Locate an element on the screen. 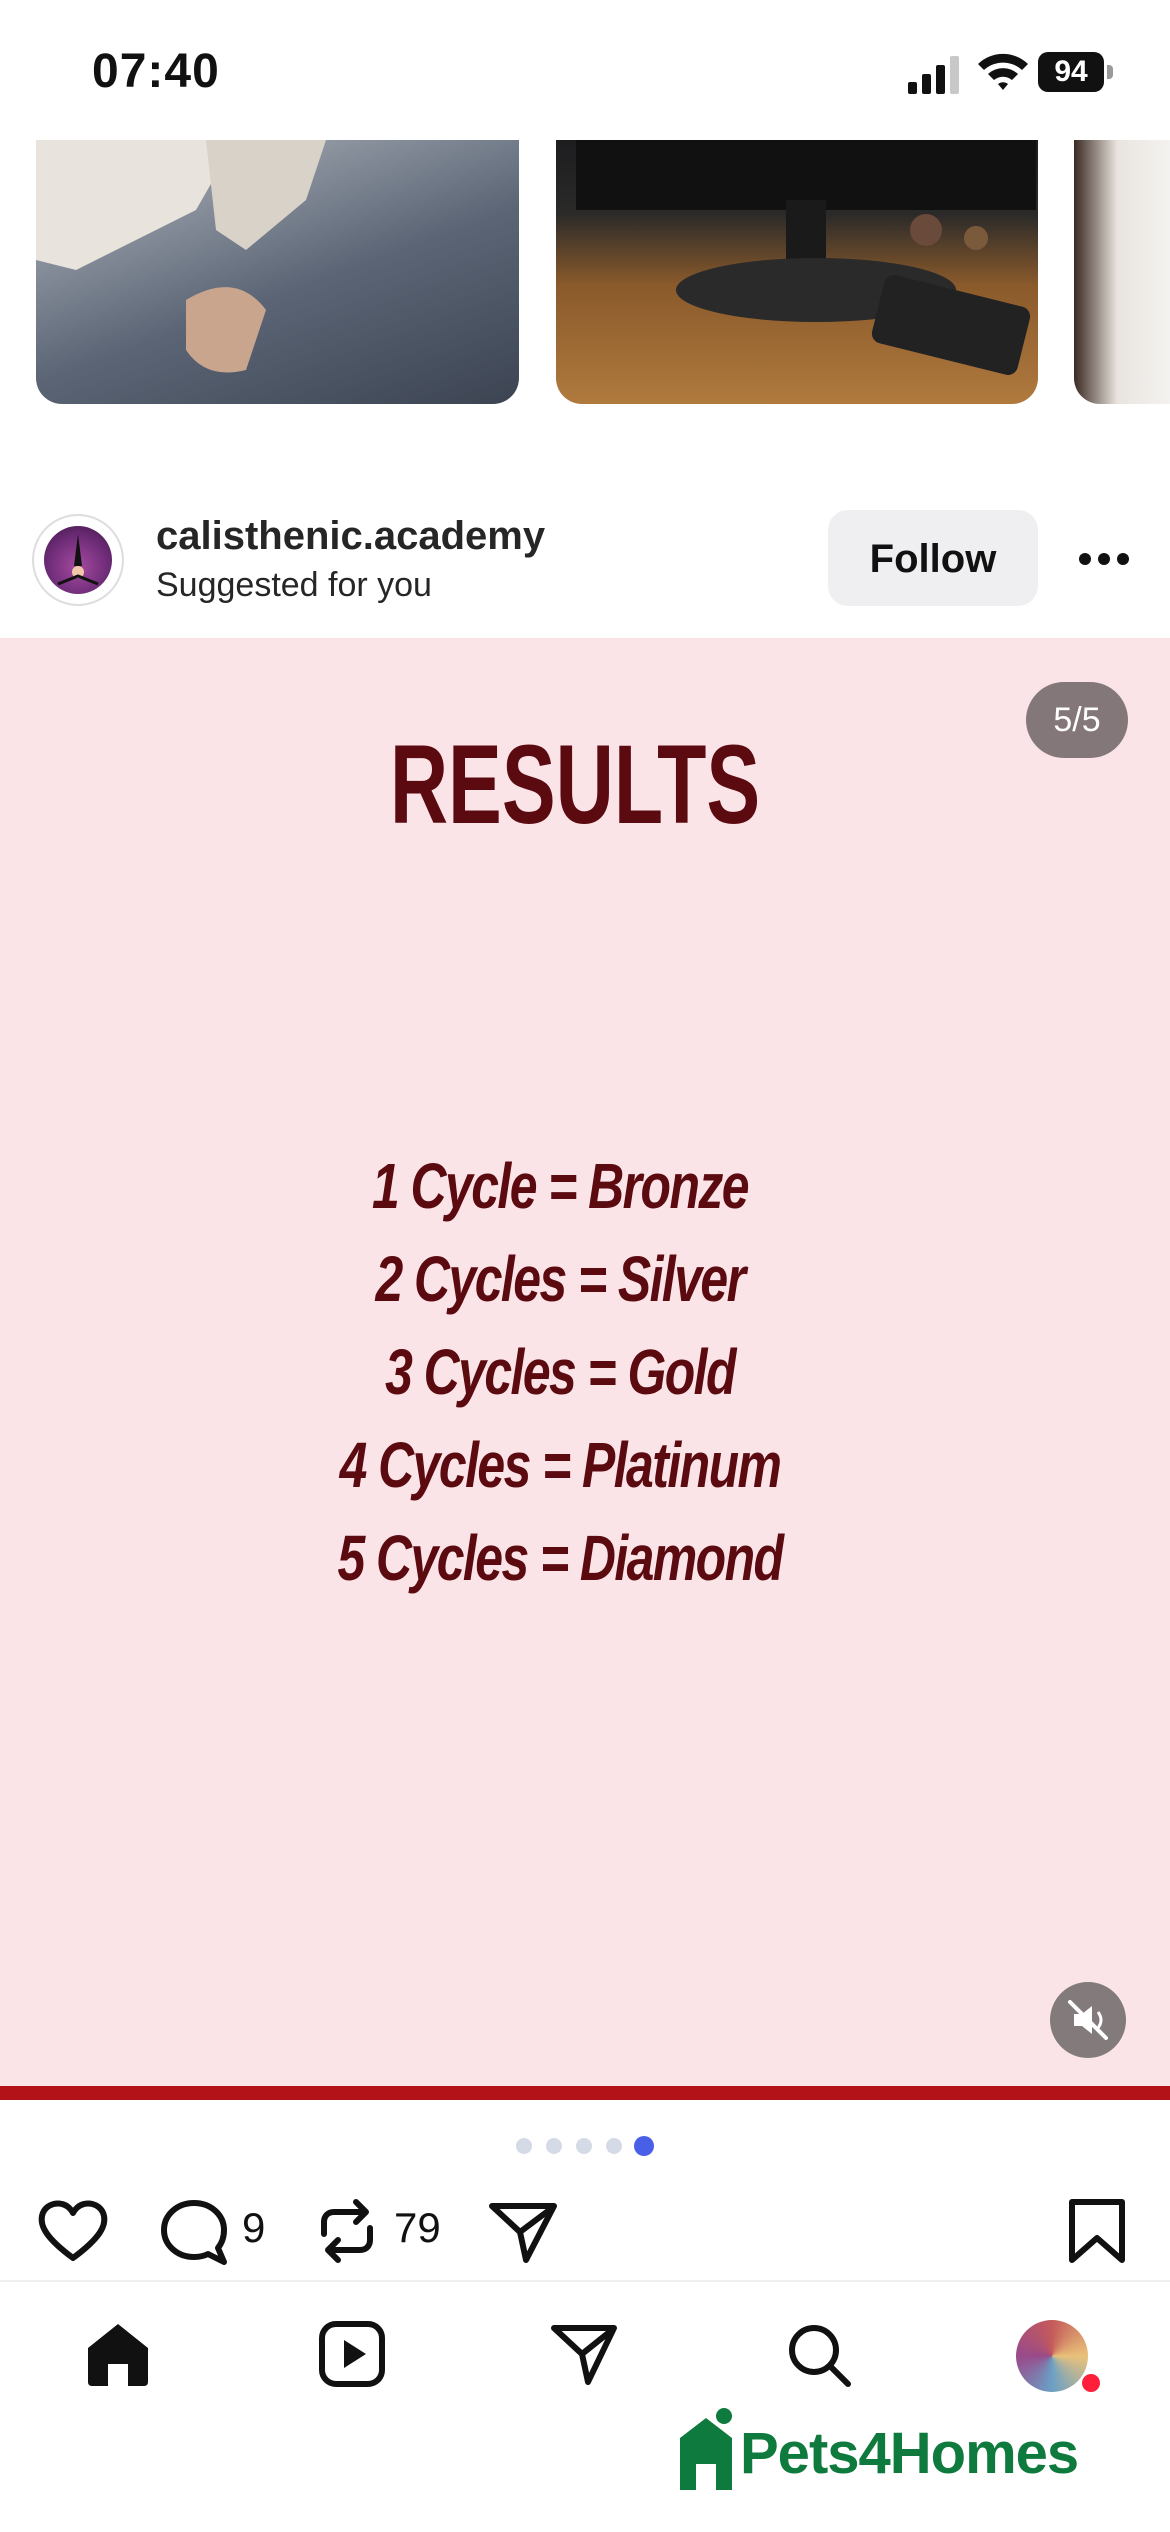 The height and width of the screenshot is (2532, 1170). bookmark-icon is located at coordinates (1097, 2231).